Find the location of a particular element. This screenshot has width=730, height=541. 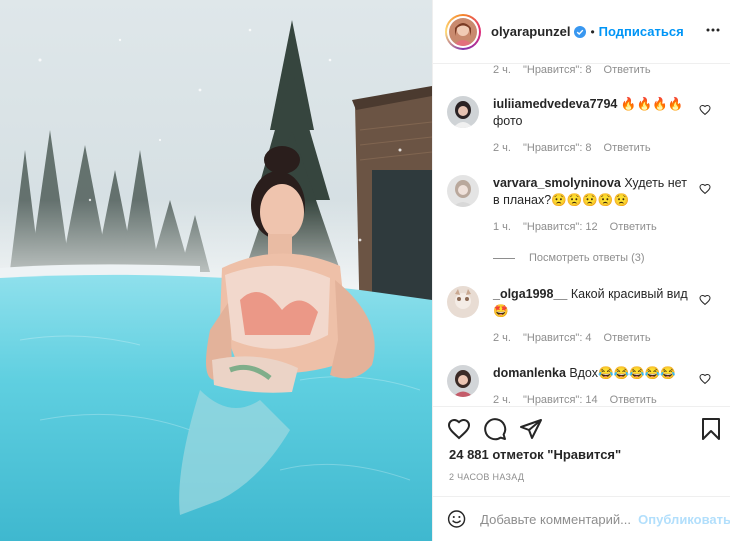

share-icon is located at coordinates (531, 429).